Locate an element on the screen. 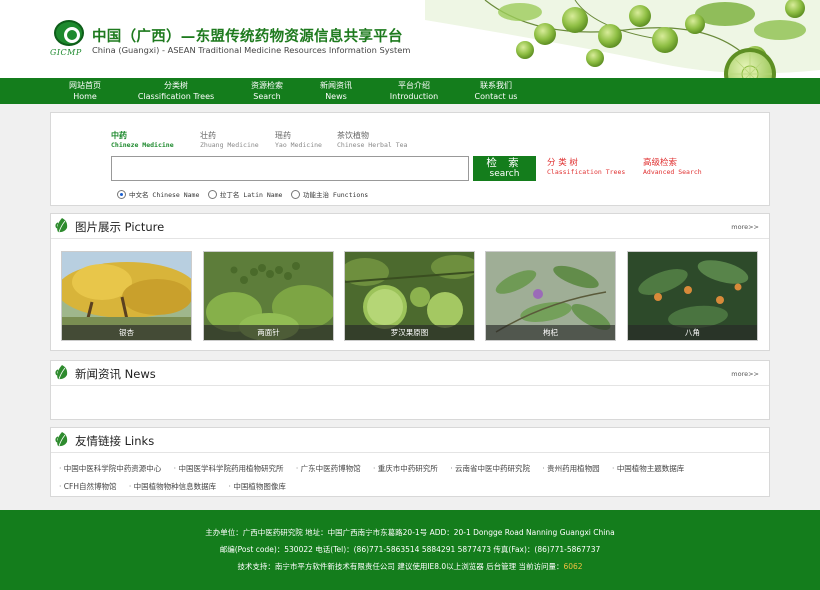 The height and width of the screenshot is (590, 820). nav-introduction-label-en: Introduction is located at coordinates (414, 96).